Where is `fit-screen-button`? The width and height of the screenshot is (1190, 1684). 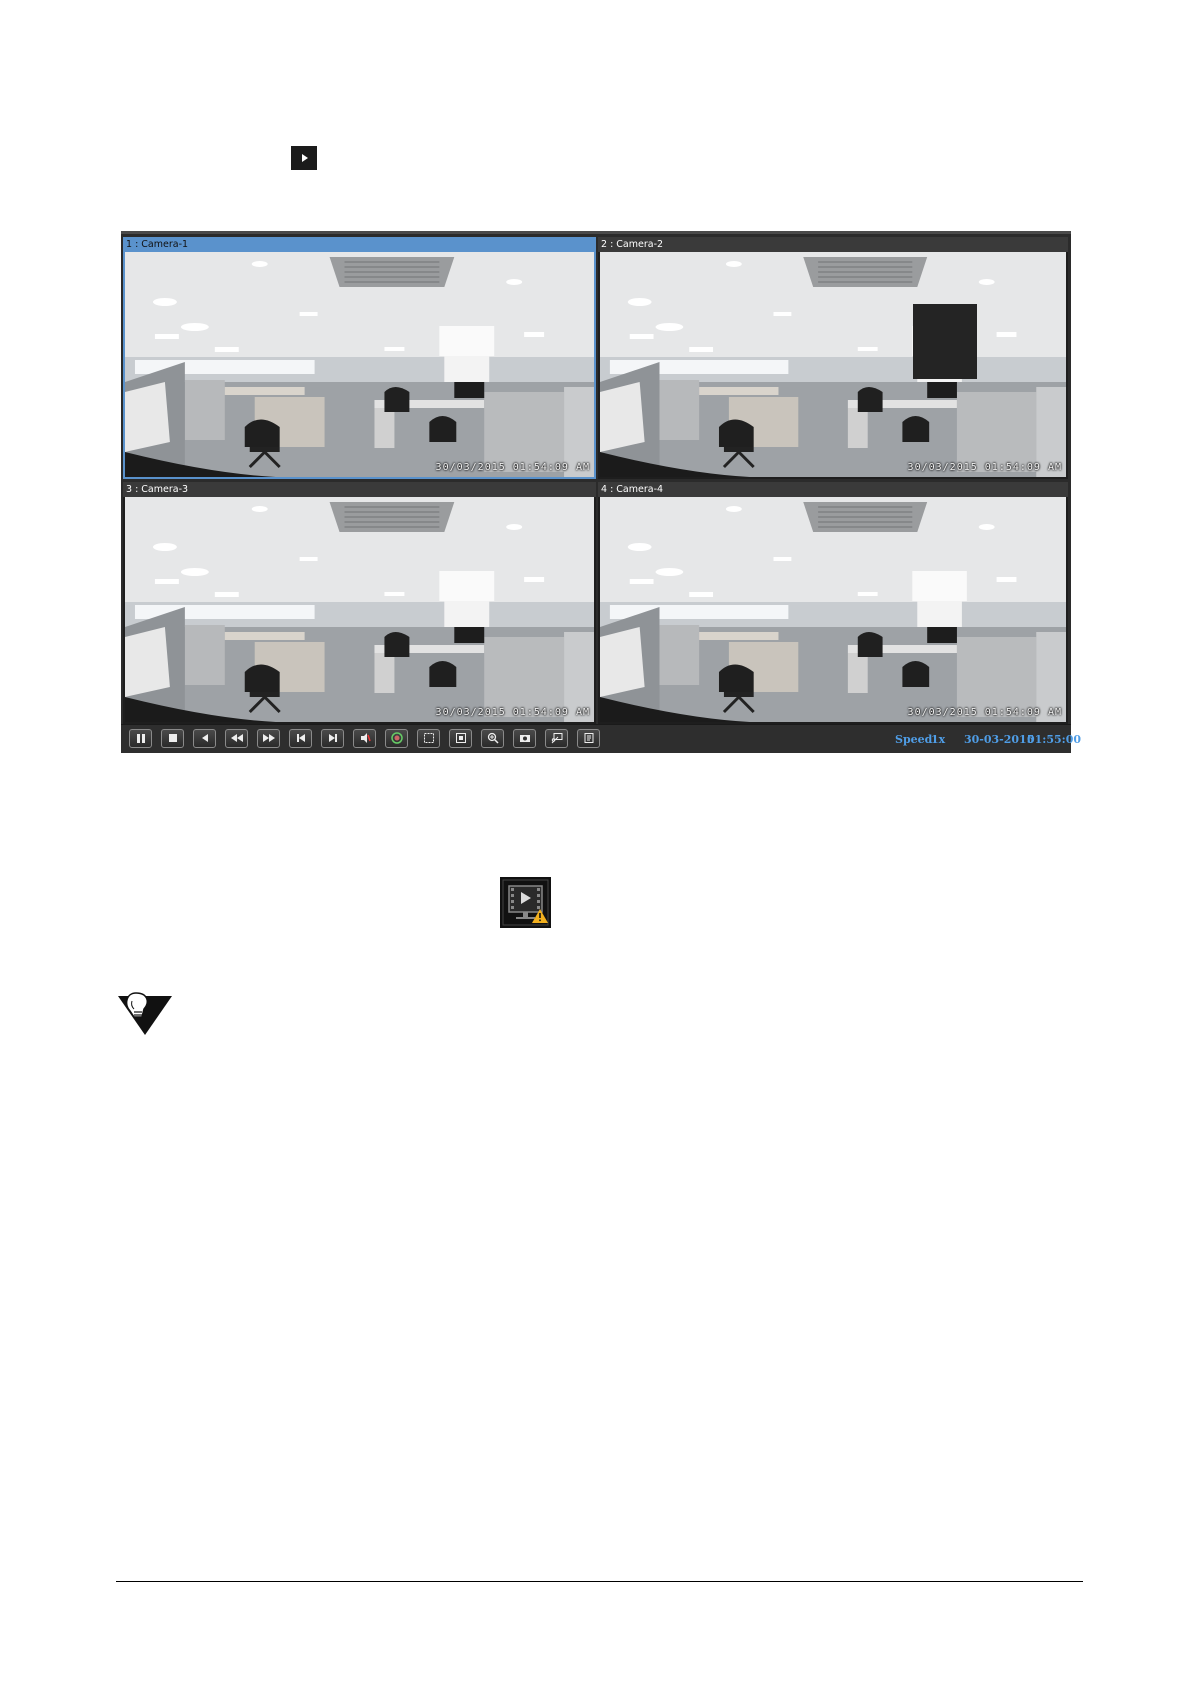
fit-screen-button is located at coordinates (428, 738).